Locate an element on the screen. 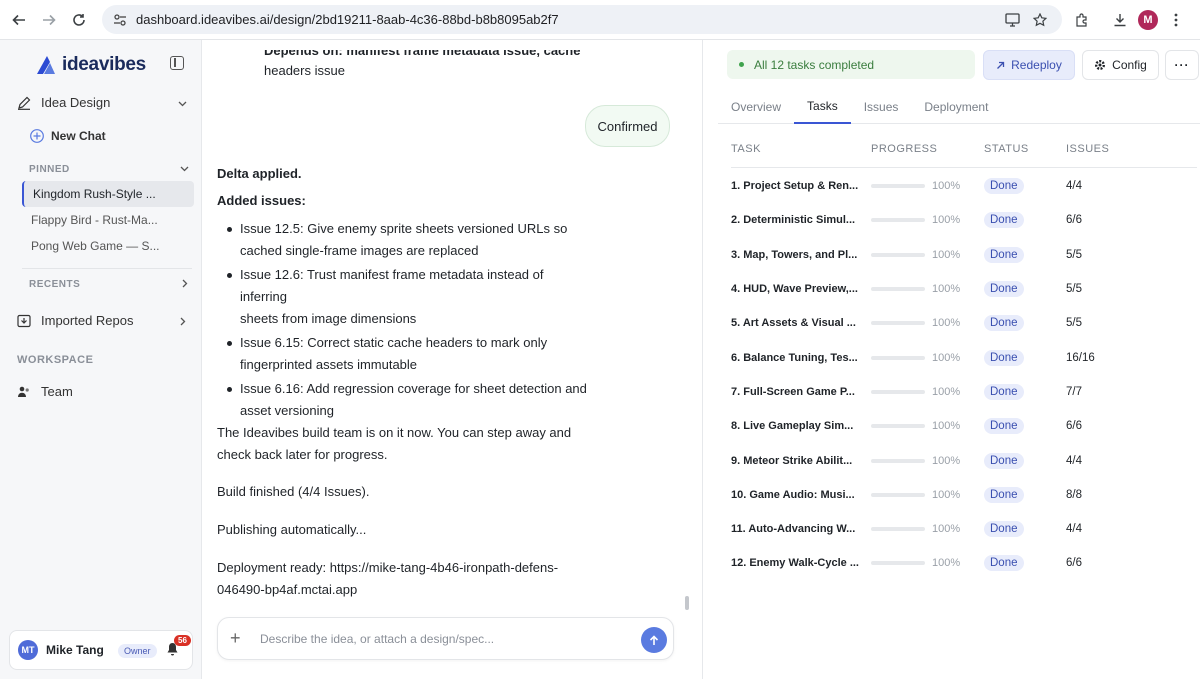 Image resolution: width=1200 pixels, height=679 pixels. table-row: 2. Deterministic Simul... 100% Done 6/6 is located at coordinates (964, 220).